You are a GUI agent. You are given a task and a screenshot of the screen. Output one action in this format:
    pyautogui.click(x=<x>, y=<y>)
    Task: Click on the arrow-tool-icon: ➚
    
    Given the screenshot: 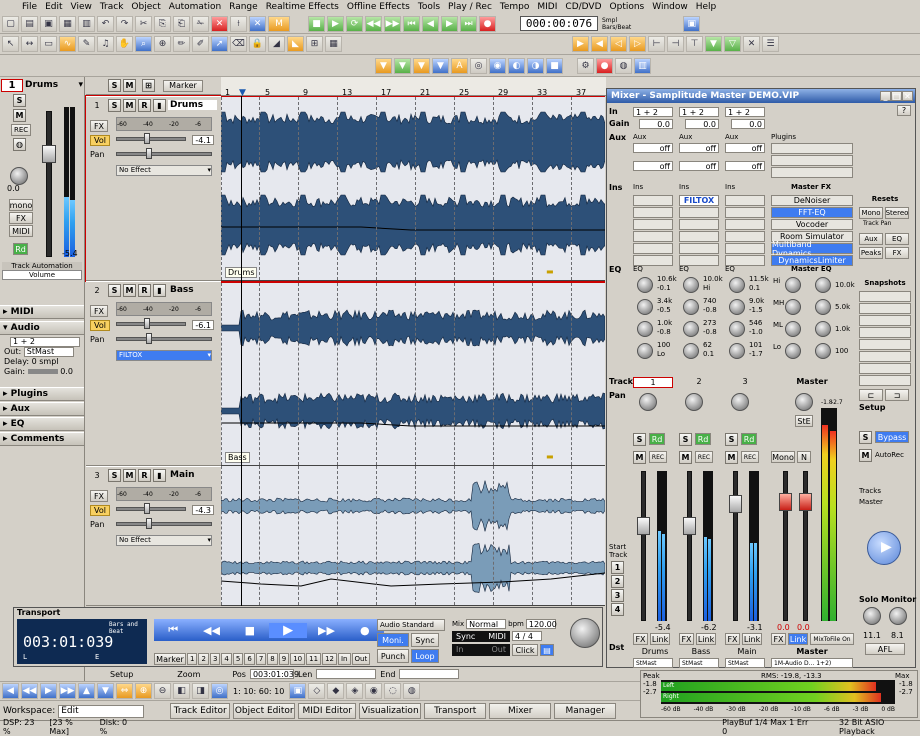 What is the action you would take?
    pyautogui.click(x=219, y=44)
    